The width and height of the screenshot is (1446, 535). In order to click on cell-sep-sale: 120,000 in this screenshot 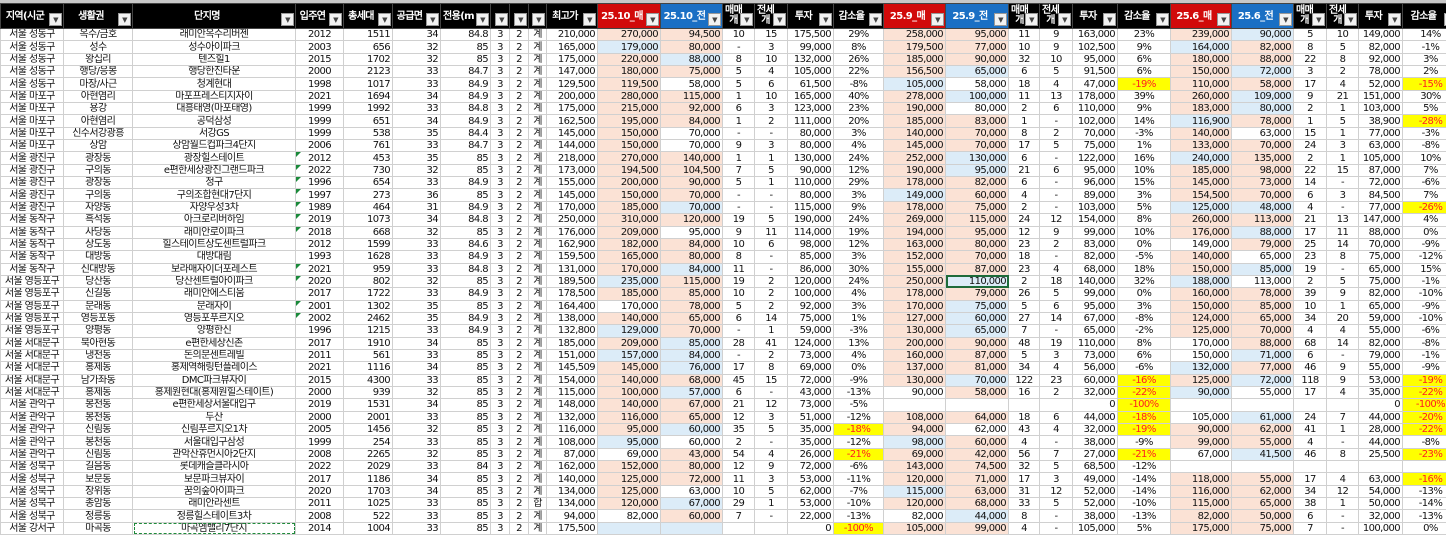, I will do `click(915, 479)`.